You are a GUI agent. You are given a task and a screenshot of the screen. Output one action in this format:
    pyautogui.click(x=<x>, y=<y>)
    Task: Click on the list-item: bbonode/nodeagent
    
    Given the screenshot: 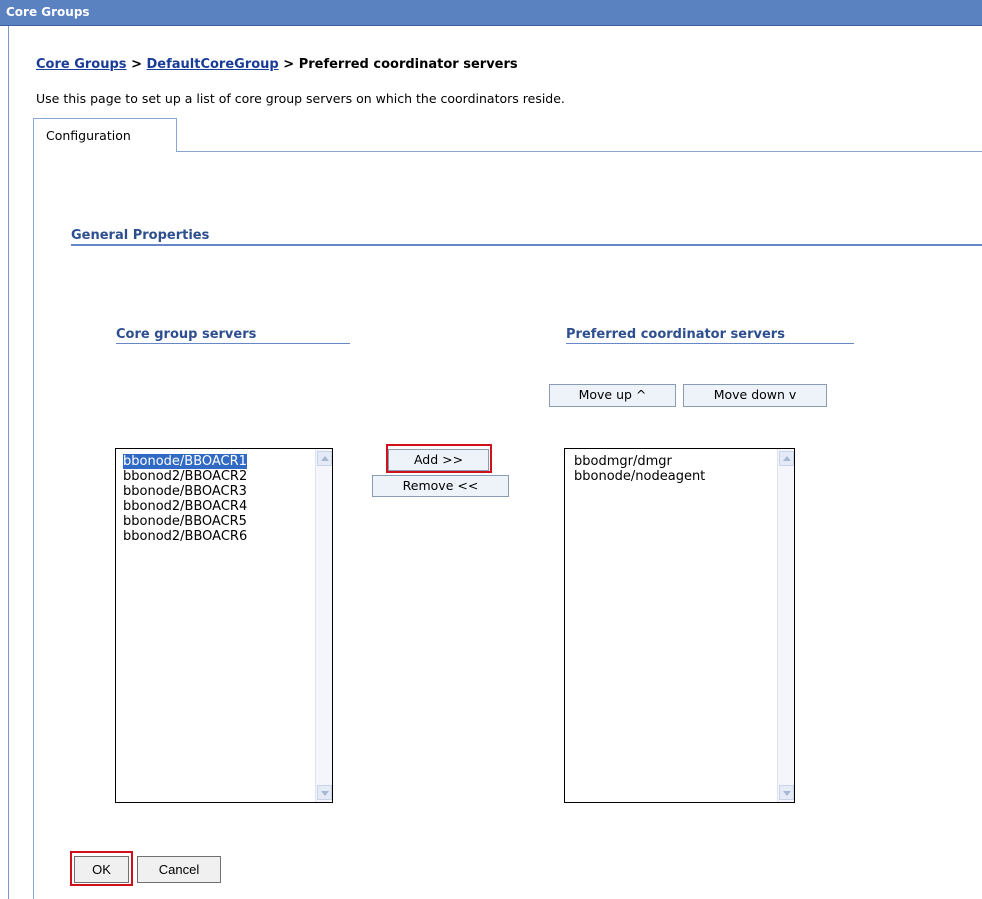 What is the action you would take?
    pyautogui.click(x=680, y=476)
    